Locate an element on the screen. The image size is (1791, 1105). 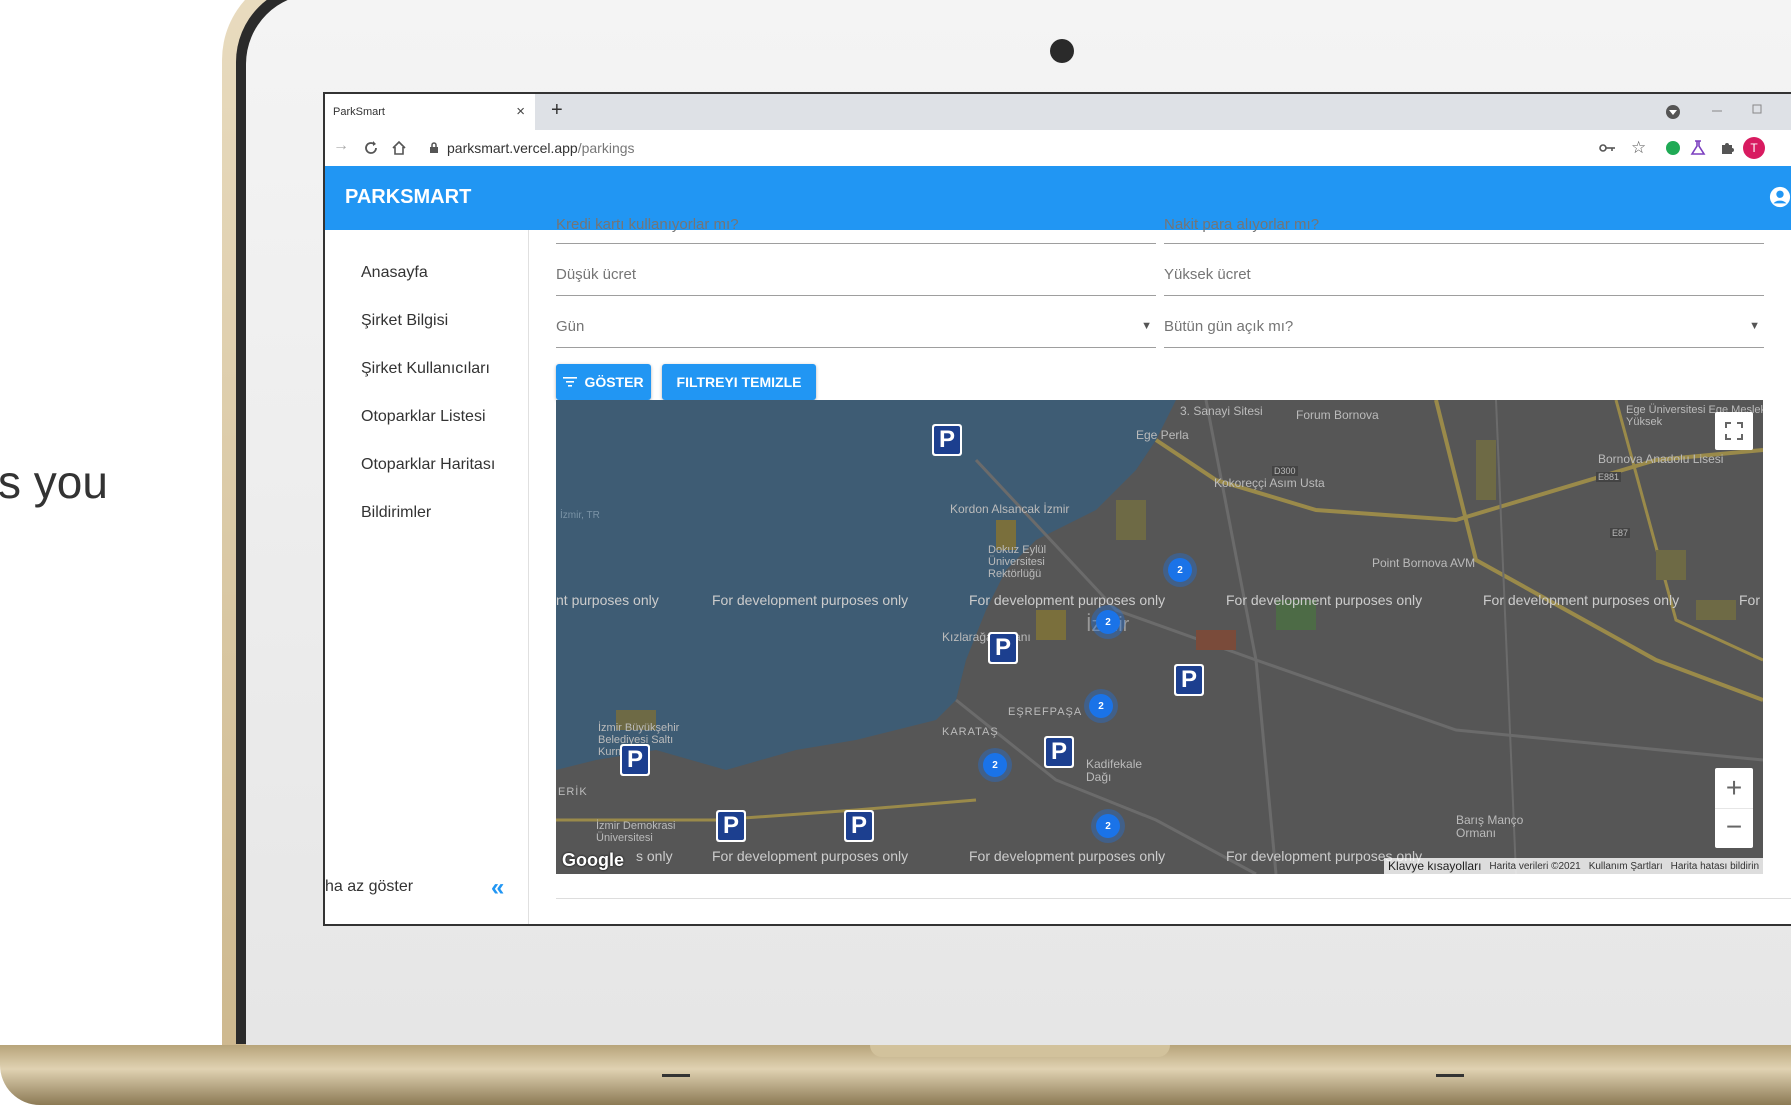
credit-card-select: Kredi kartı kullanıyorlar mı? is located at coordinates (856, 229).